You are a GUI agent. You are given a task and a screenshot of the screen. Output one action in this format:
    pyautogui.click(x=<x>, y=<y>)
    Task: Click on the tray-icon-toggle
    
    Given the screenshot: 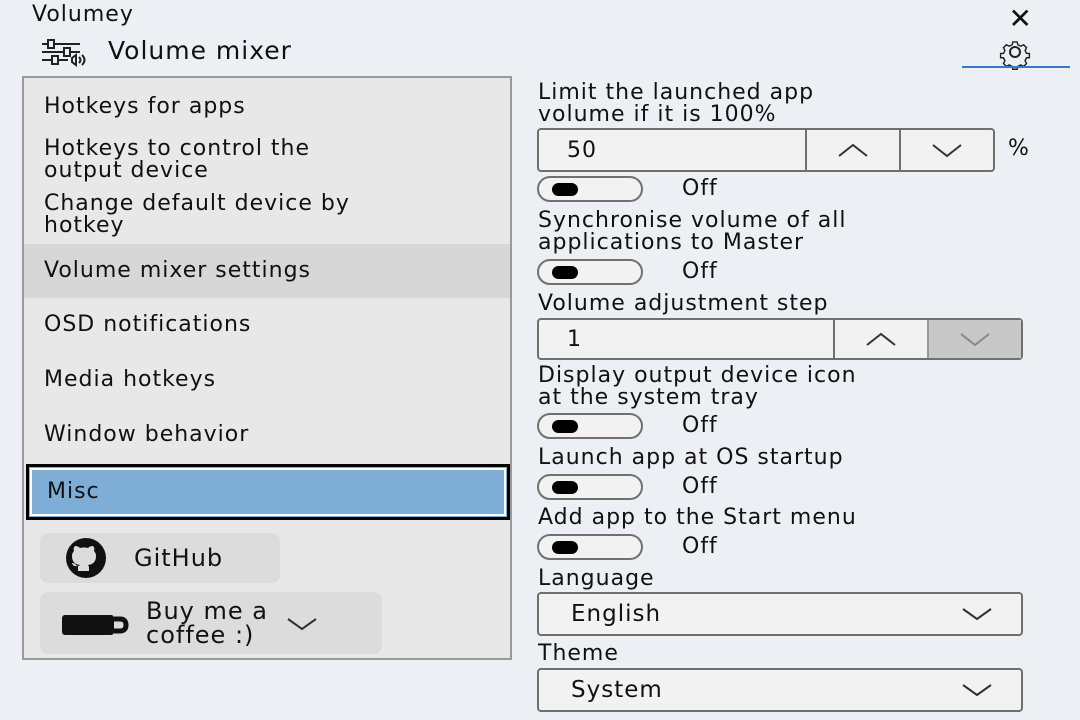 What is the action you would take?
    pyautogui.click(x=590, y=426)
    